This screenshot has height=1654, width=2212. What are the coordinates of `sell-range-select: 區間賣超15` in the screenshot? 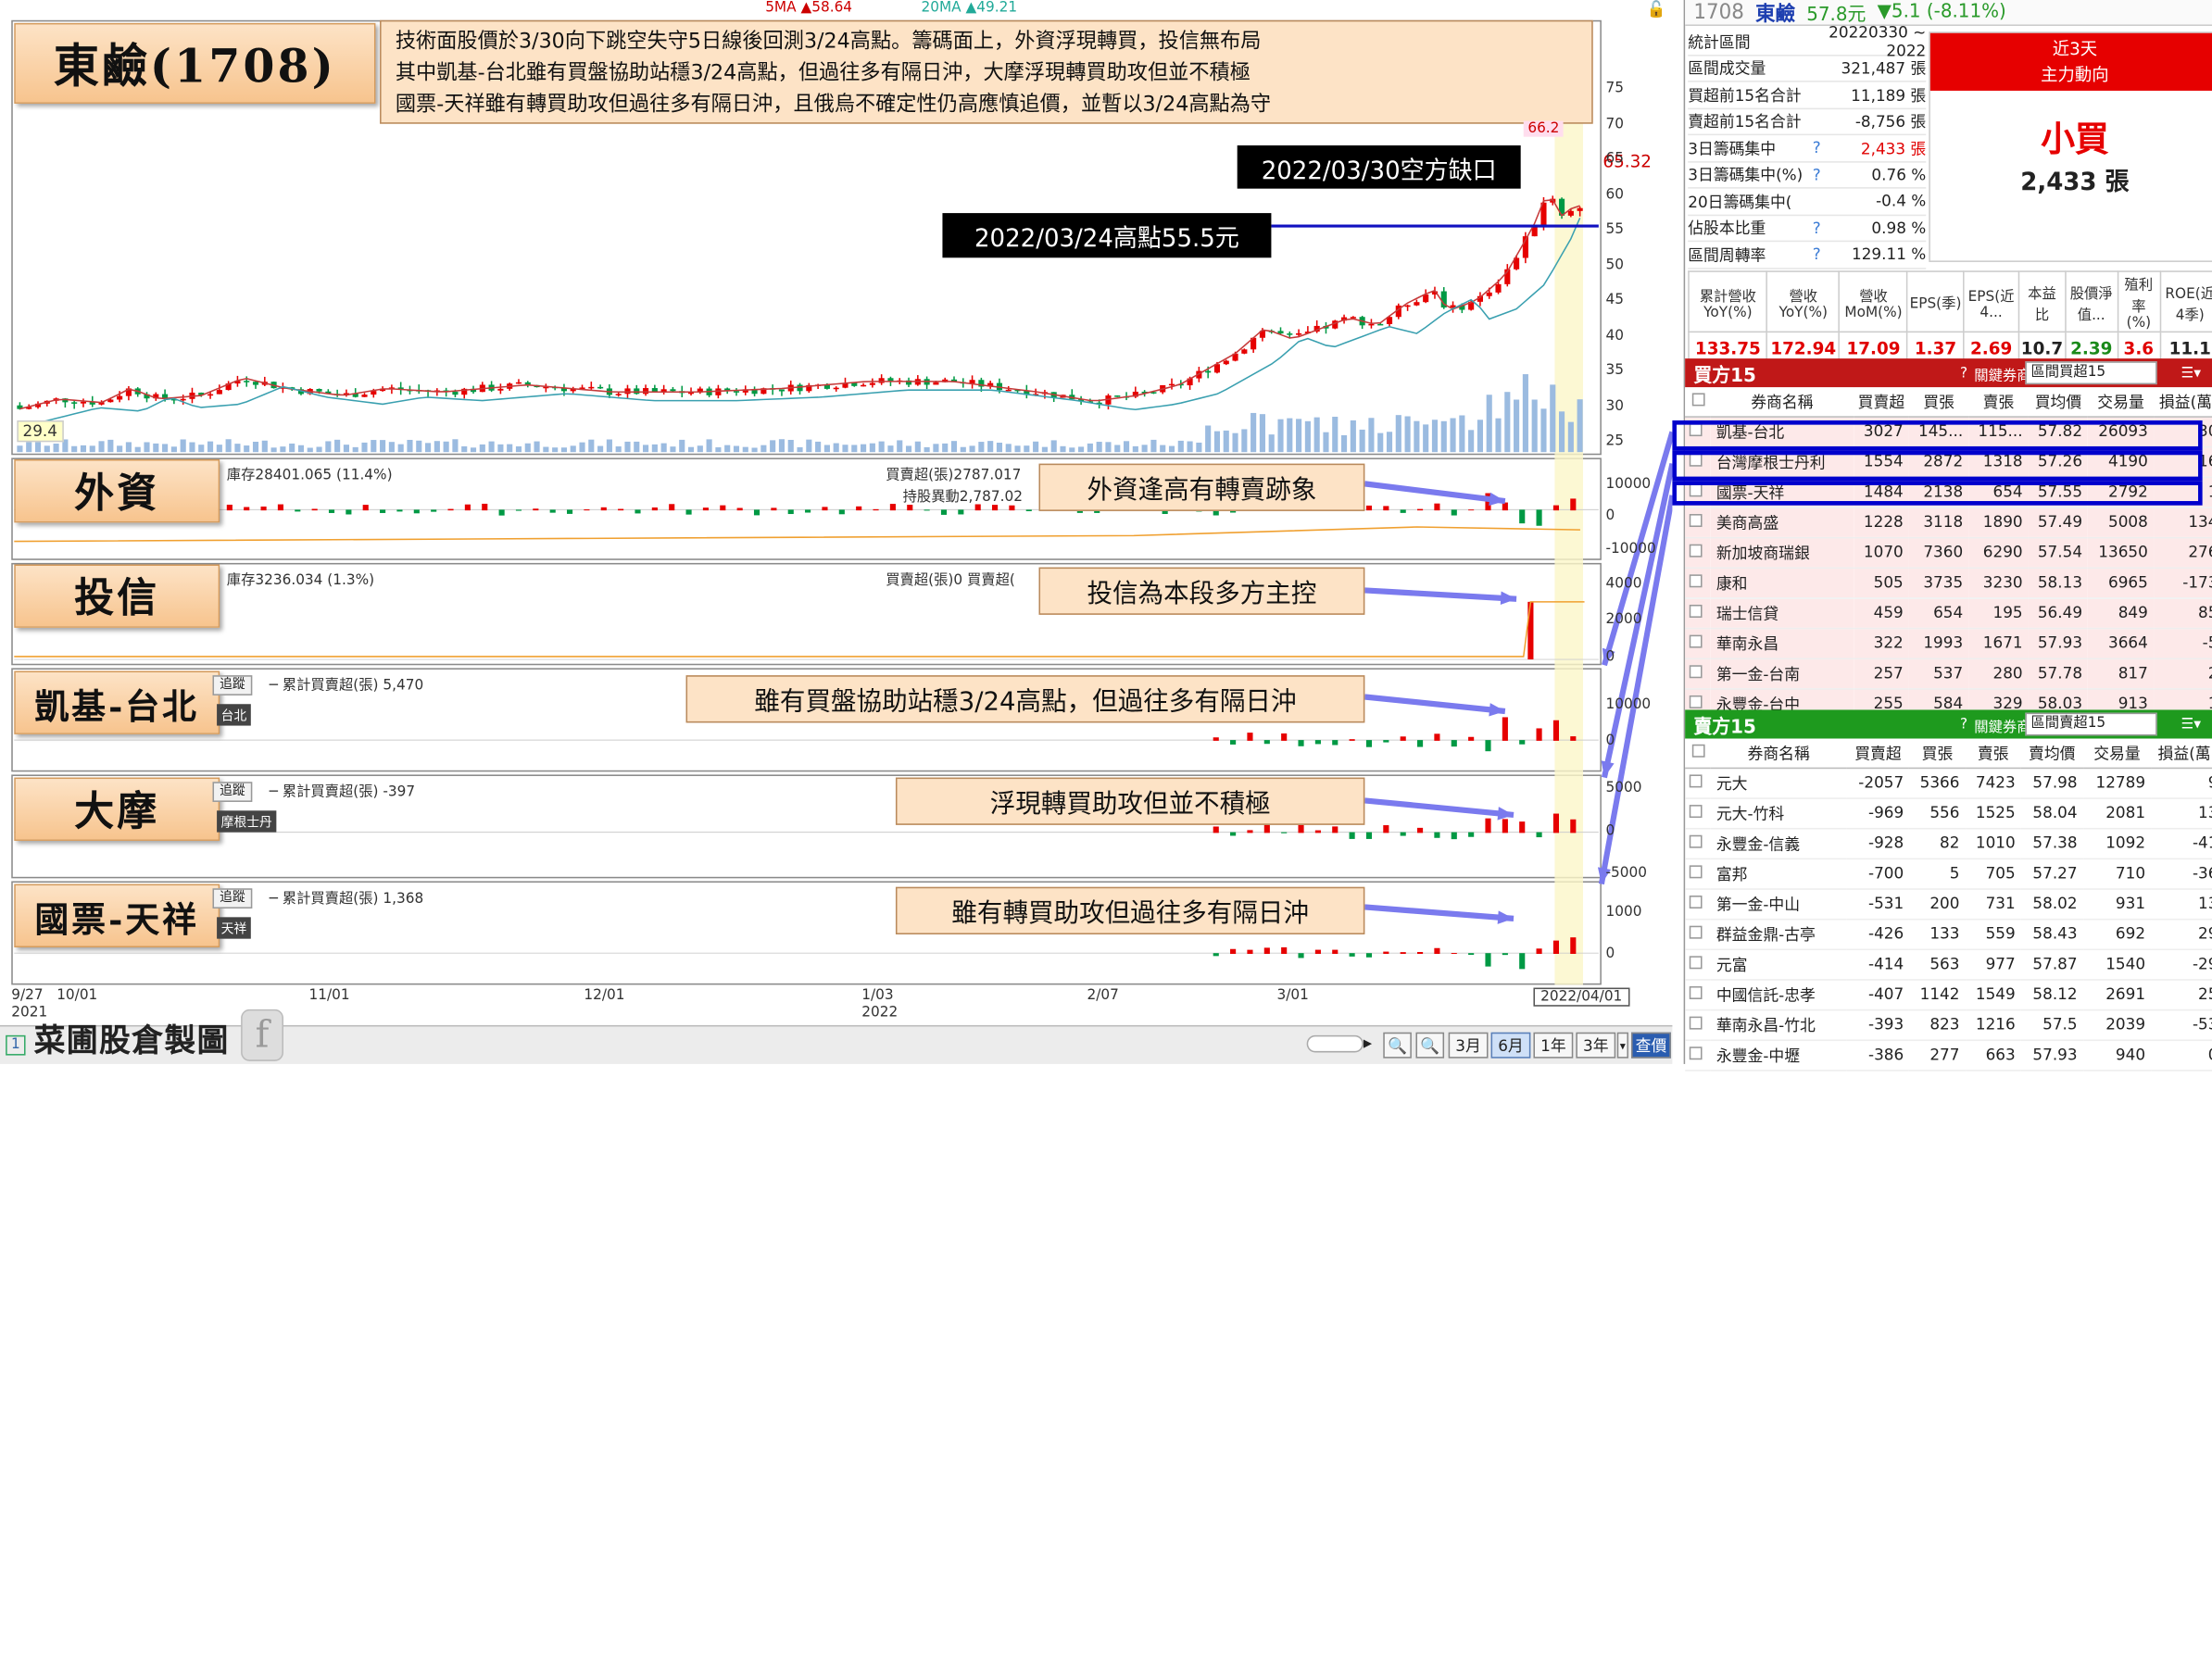 It's located at (2091, 724).